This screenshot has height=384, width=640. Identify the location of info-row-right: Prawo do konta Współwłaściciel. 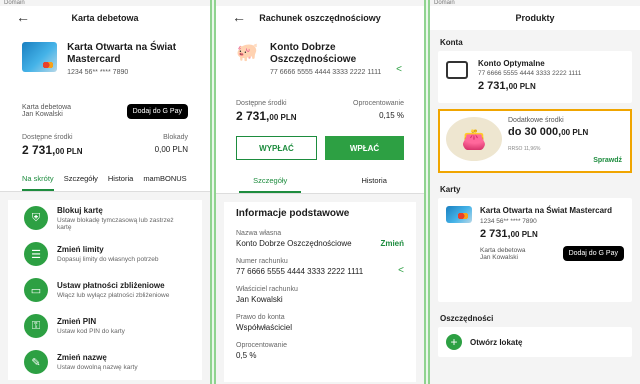
(320, 323).